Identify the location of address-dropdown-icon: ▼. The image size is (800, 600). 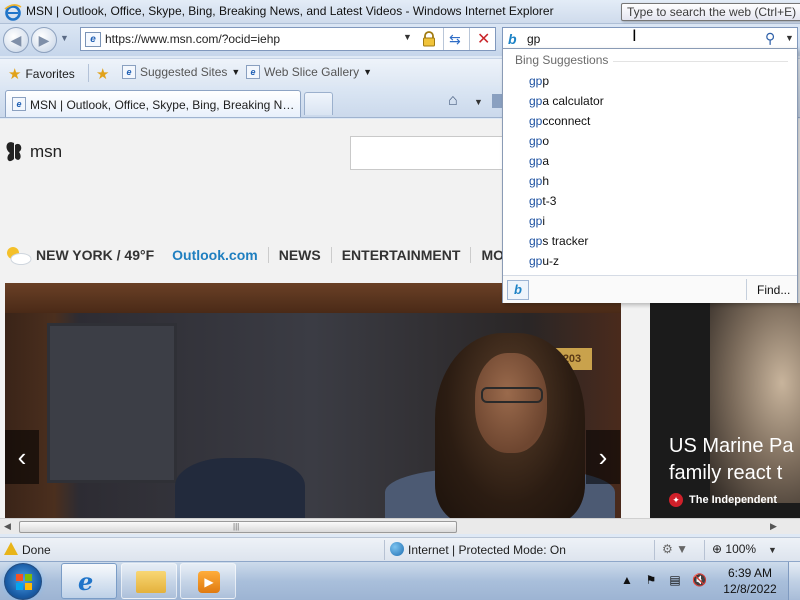
(407, 37).